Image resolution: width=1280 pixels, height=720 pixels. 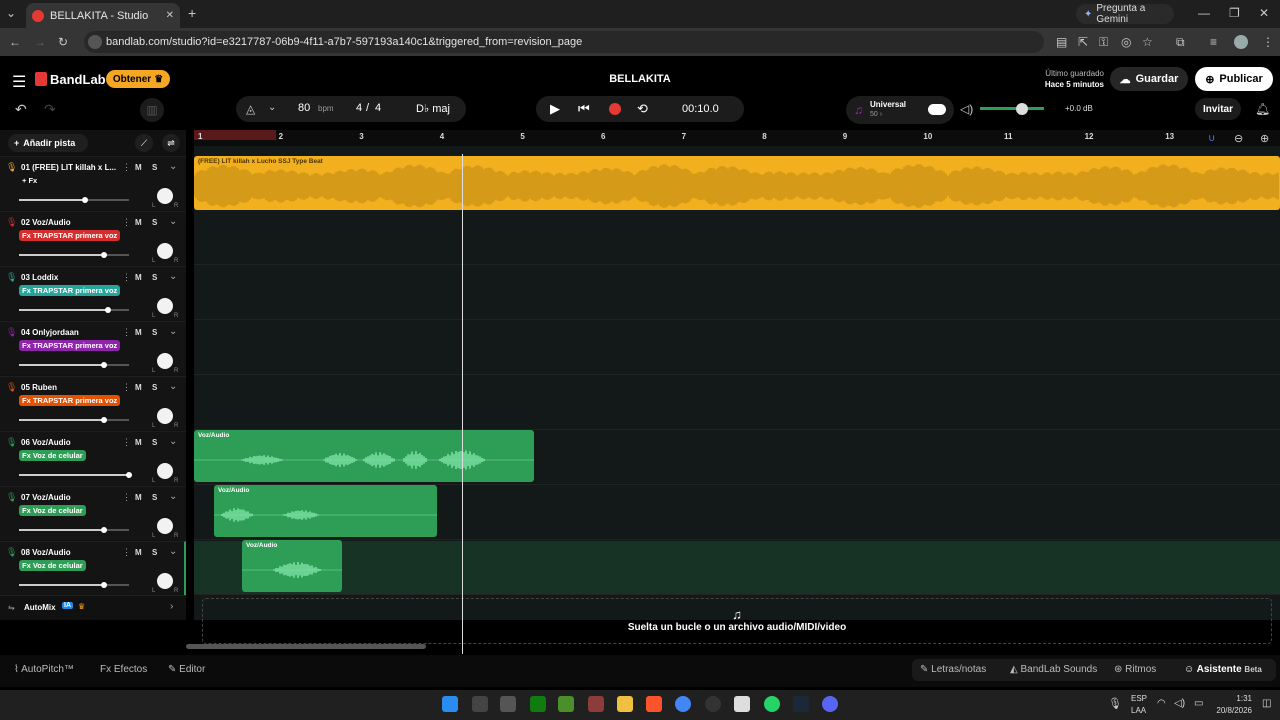 What do you see at coordinates (1266, 703) in the screenshot?
I see `notification-center-icon: ◫` at bounding box center [1266, 703].